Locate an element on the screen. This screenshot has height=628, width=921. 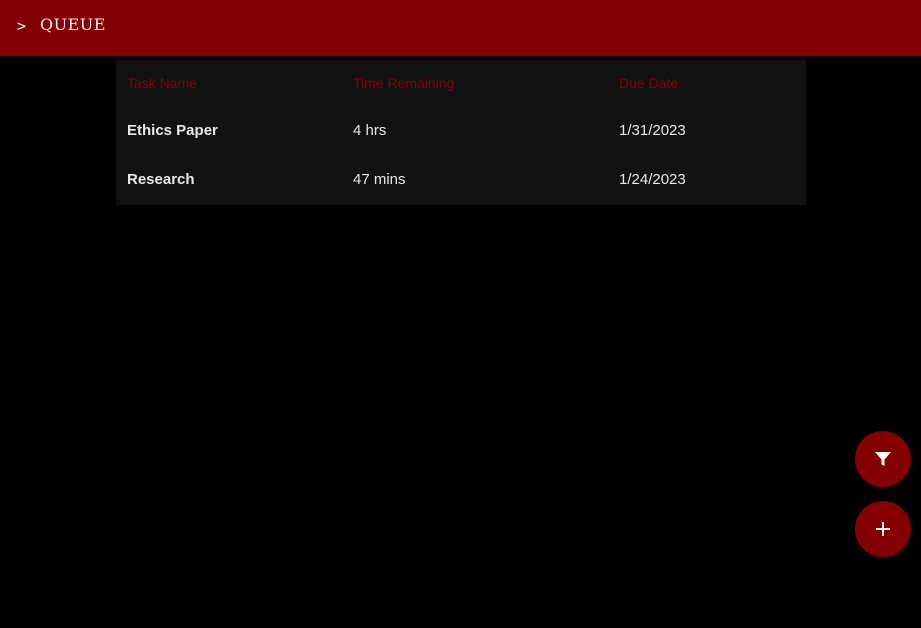
column-header-task-name: Task Name is located at coordinates (229, 83).